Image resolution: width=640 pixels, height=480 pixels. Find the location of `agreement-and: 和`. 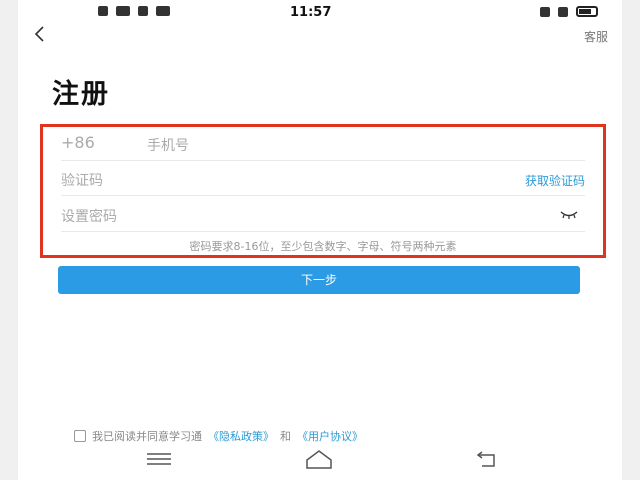

agreement-and: 和 is located at coordinates (285, 436).